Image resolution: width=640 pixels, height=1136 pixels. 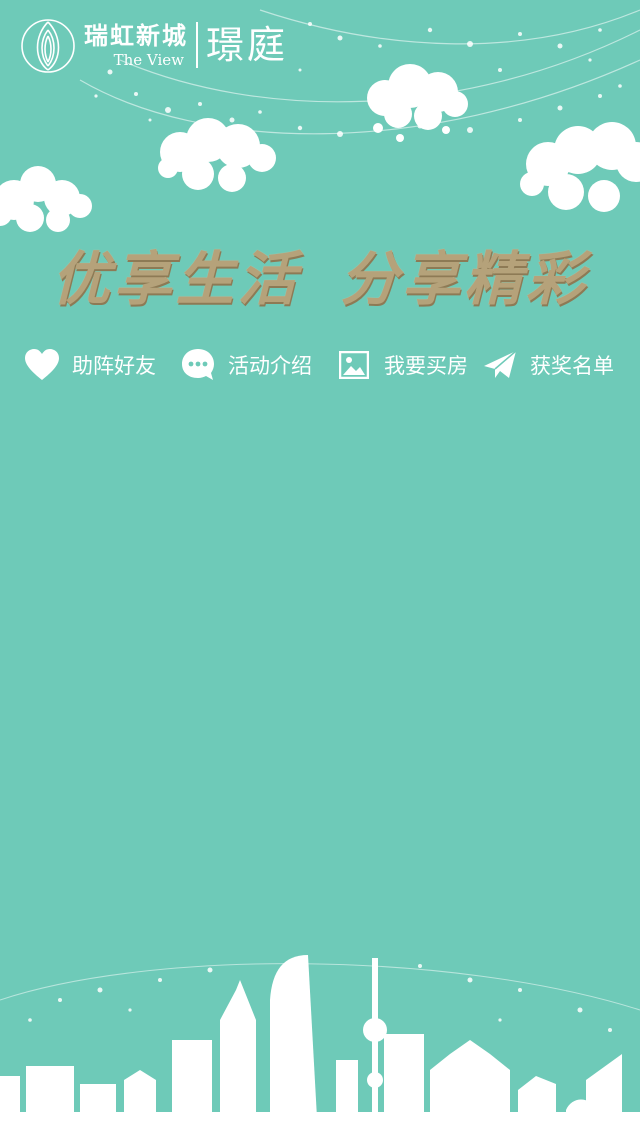 I want to click on chat-bubble-icon, so click(x=198, y=365).